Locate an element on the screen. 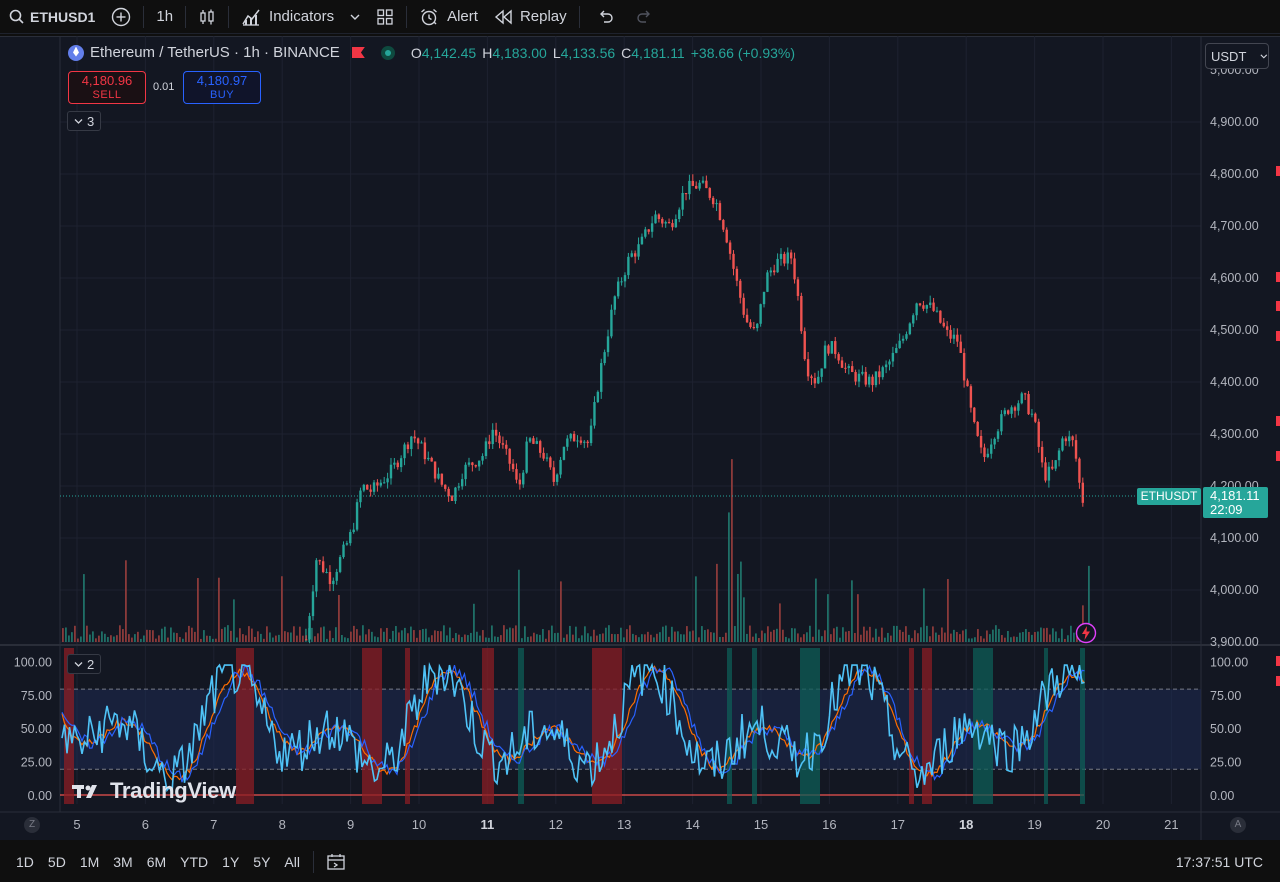 This screenshot has width=1280, height=882. auto-scale-button: A is located at coordinates (1238, 825).